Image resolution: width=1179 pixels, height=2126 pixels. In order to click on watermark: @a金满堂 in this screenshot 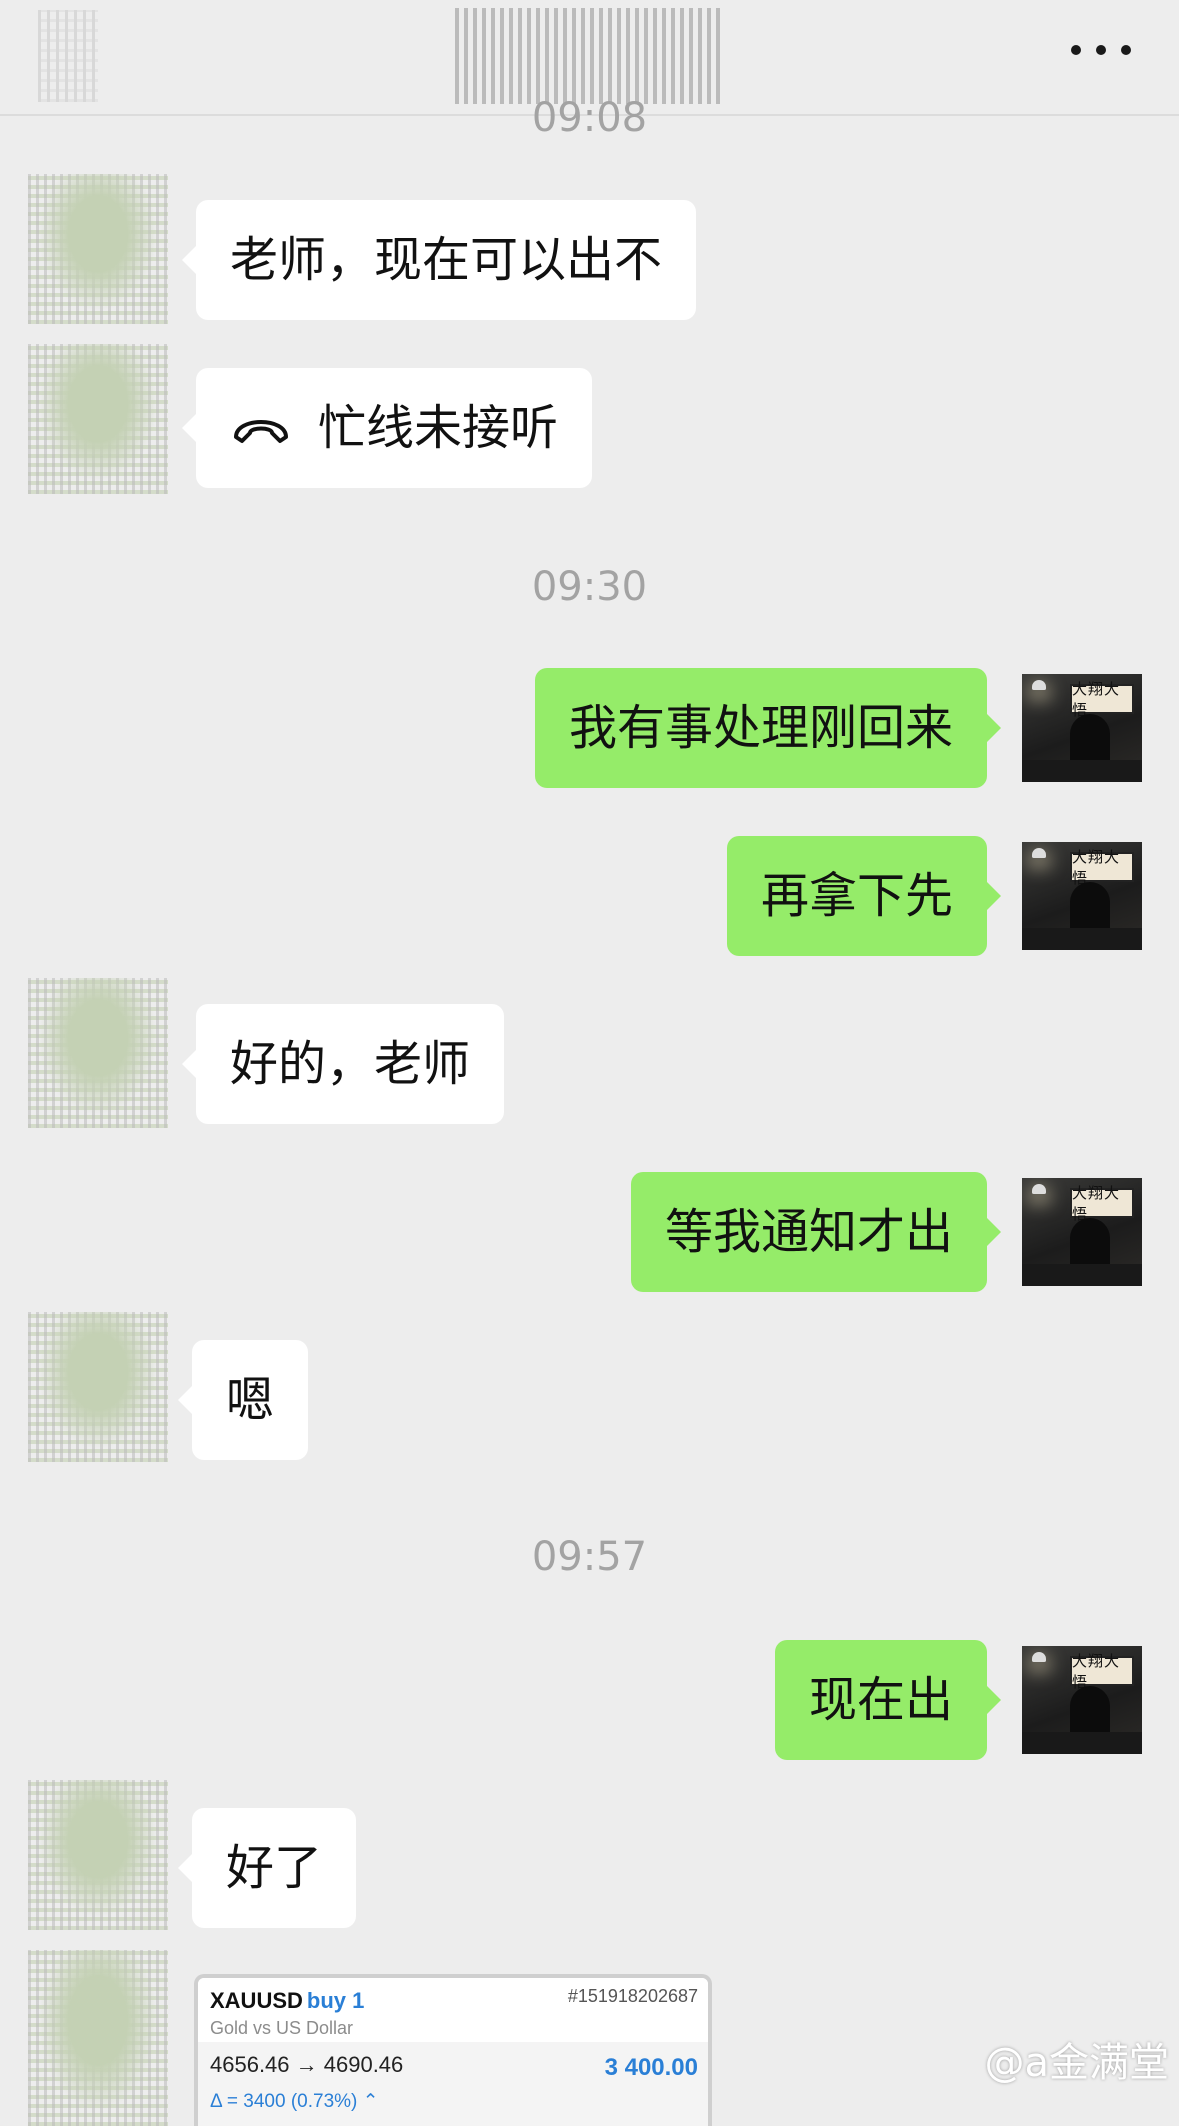, I will do `click(1076, 2063)`.